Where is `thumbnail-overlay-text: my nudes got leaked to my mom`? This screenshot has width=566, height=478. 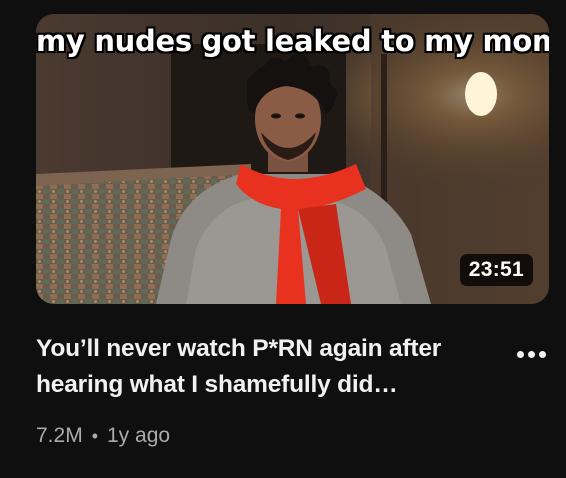
thumbnail-overlay-text: my nudes got leaked to my mom is located at coordinates (292, 41).